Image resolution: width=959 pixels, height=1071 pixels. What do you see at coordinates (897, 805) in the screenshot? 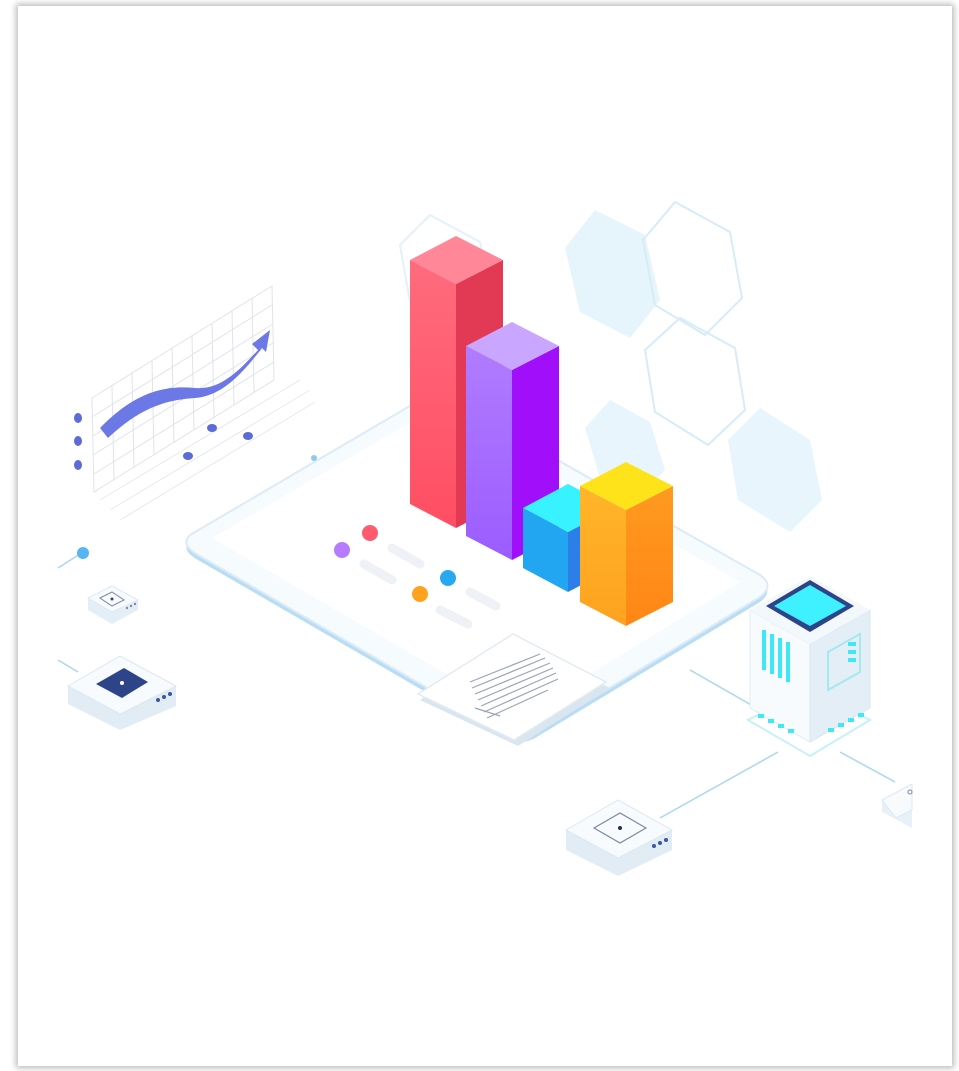
I see `network-node-right` at bounding box center [897, 805].